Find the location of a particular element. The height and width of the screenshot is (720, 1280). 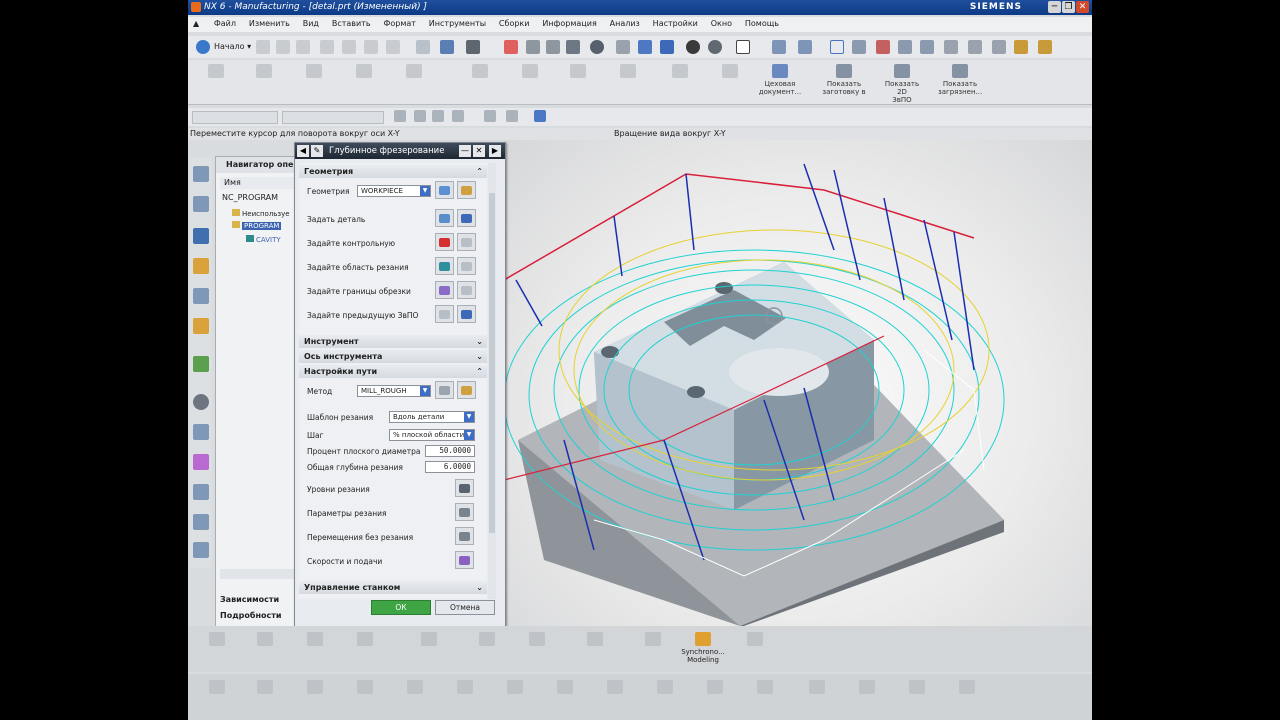

non-cutting-button is located at coordinates (464, 536).